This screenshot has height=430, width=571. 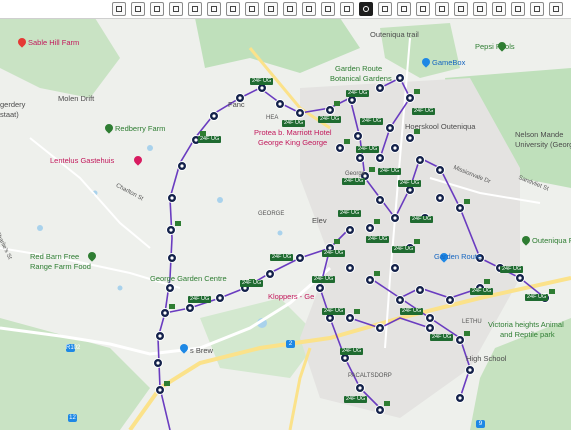 I want to click on panel-icon, so click(x=556, y=9).